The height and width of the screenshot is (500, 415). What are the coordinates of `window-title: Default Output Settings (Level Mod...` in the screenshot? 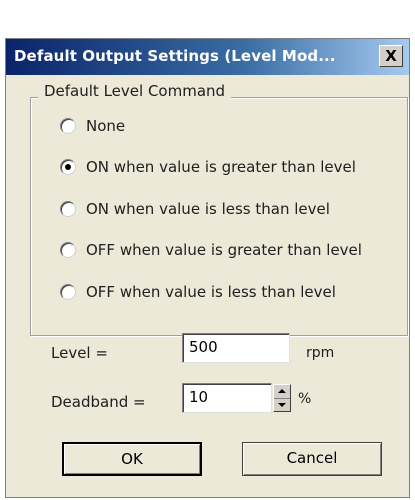 It's located at (175, 56).